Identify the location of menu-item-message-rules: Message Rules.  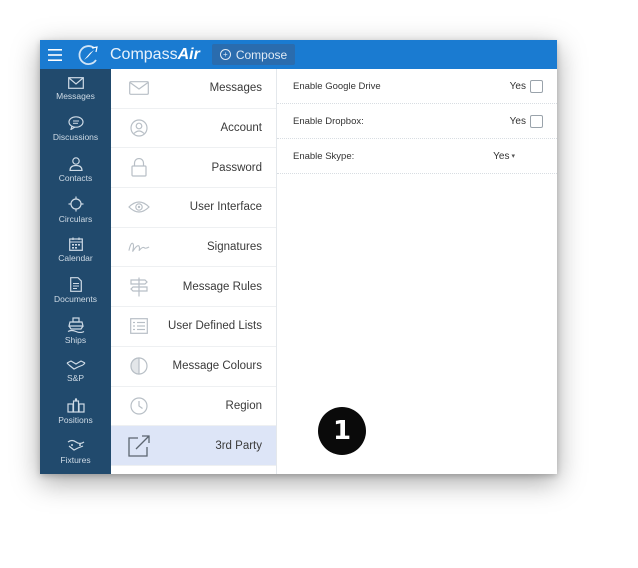
(193, 287).